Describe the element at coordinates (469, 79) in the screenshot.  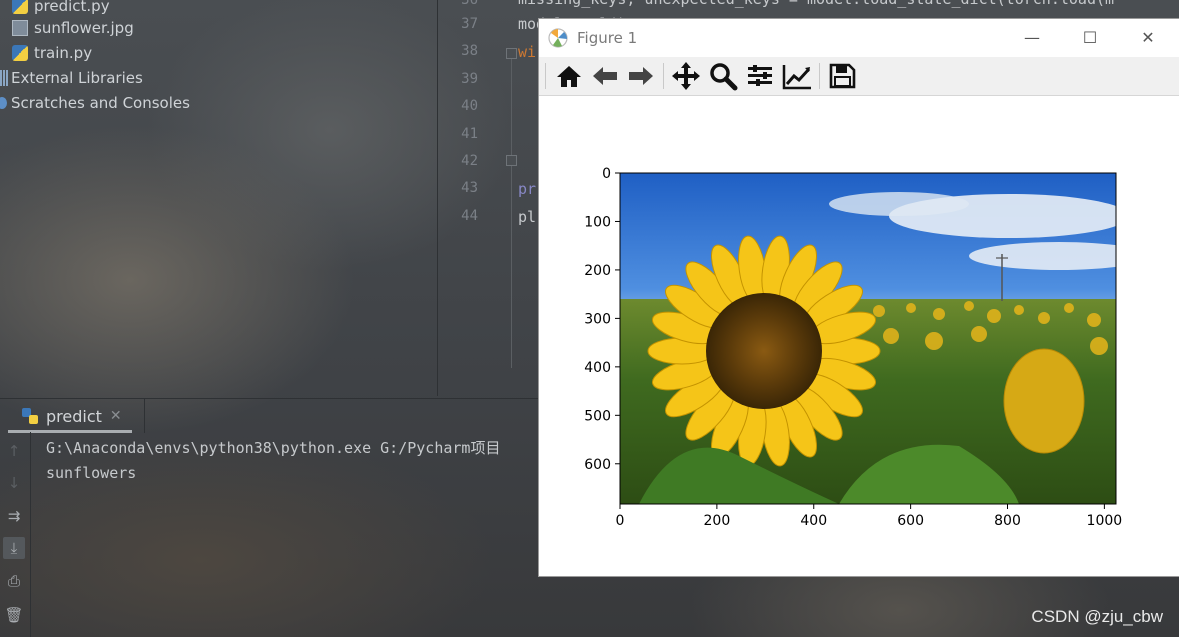
I see `line-number: 39` at that location.